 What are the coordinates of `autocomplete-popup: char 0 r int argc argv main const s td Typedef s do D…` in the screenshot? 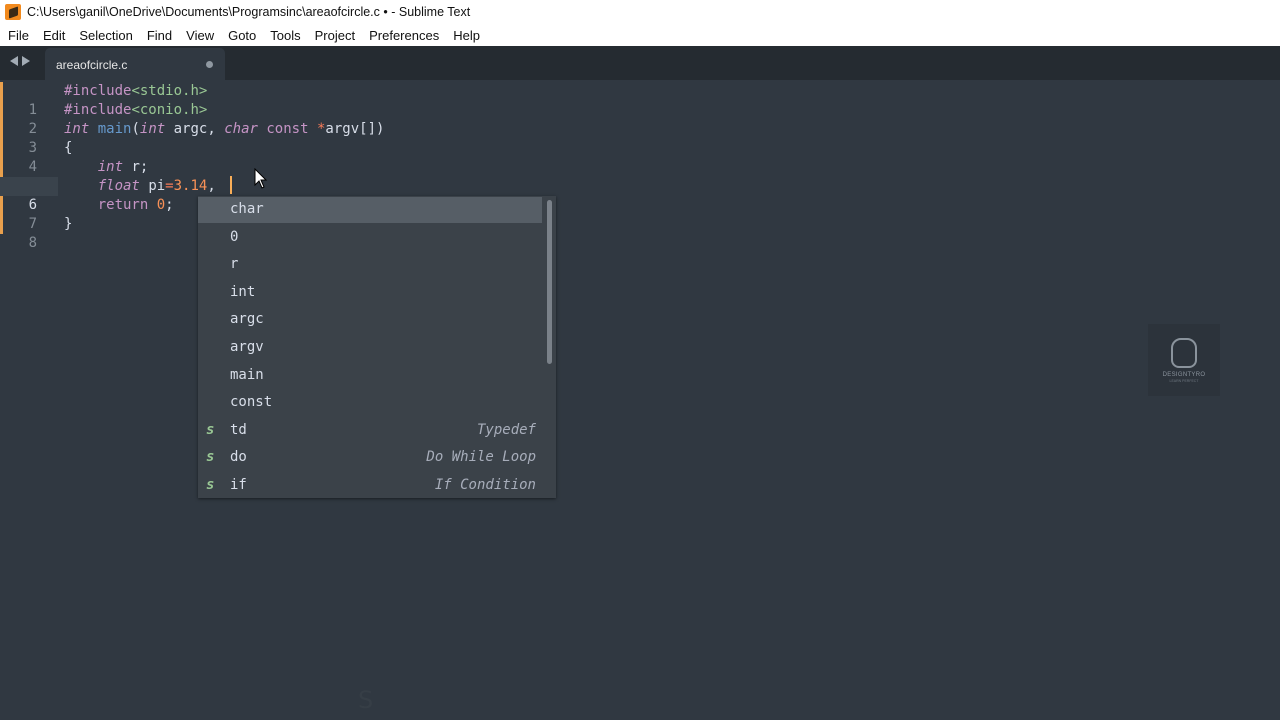 It's located at (377, 347).